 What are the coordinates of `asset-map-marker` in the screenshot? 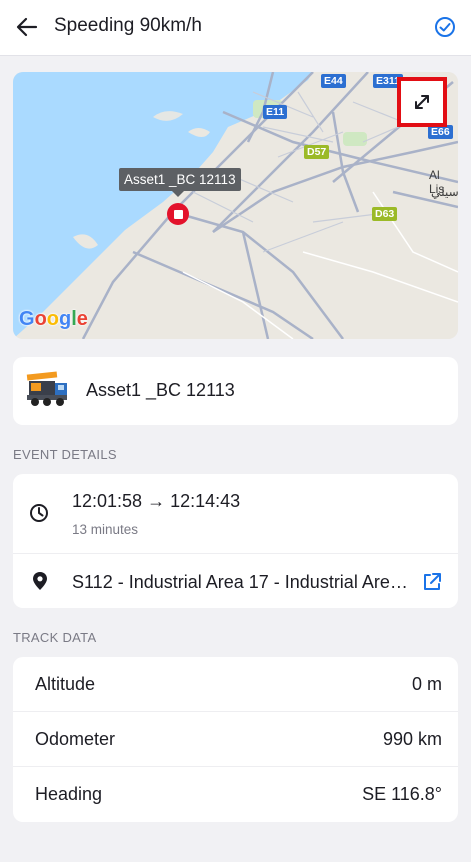 It's located at (178, 214).